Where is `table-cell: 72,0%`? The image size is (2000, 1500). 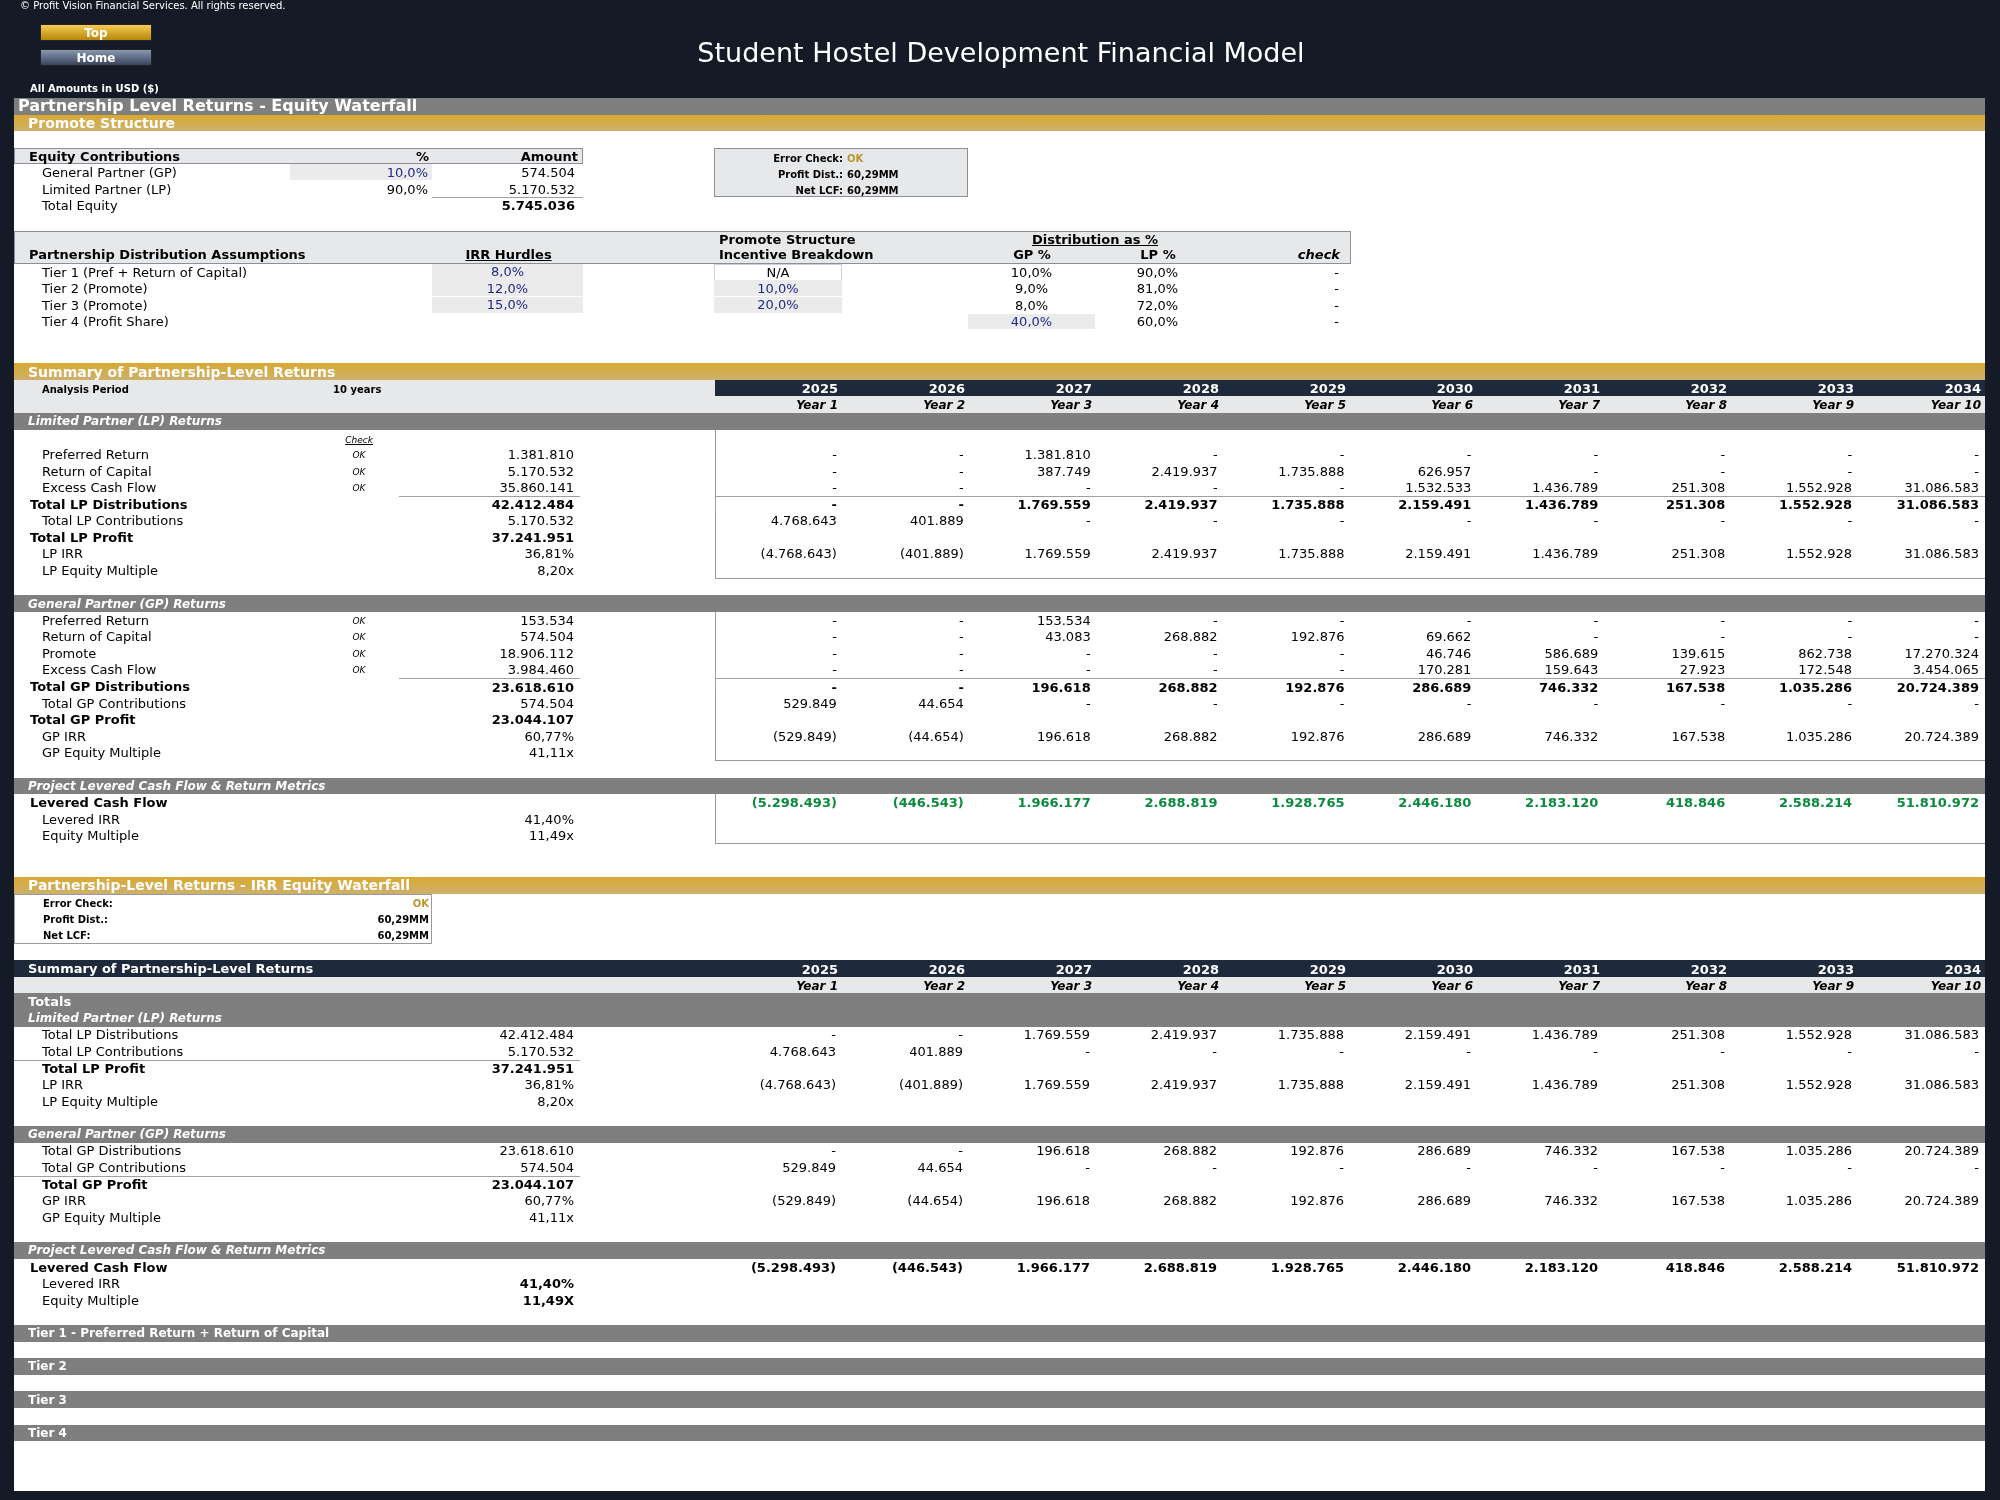 table-cell: 72,0% is located at coordinates (1157, 305).